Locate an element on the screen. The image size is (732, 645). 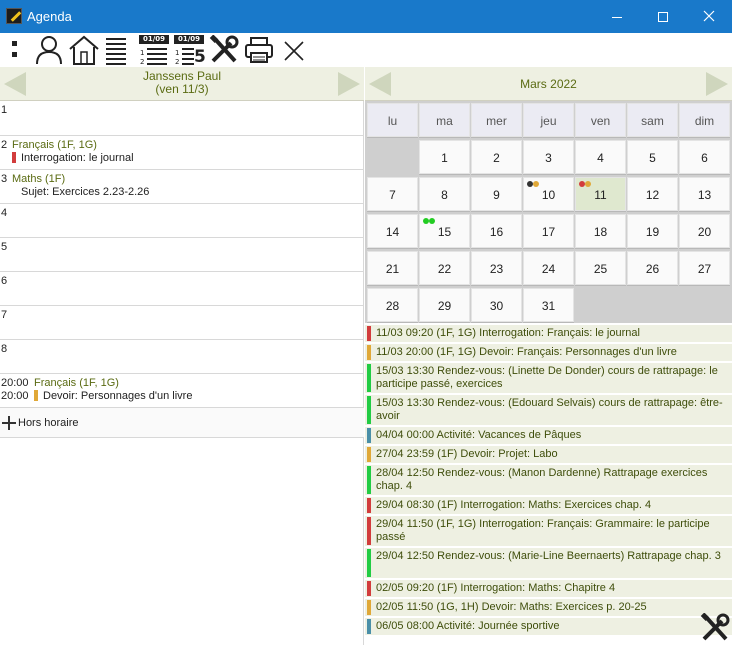
month-navigation: Mars 2022 is located at coordinates (548, 84).